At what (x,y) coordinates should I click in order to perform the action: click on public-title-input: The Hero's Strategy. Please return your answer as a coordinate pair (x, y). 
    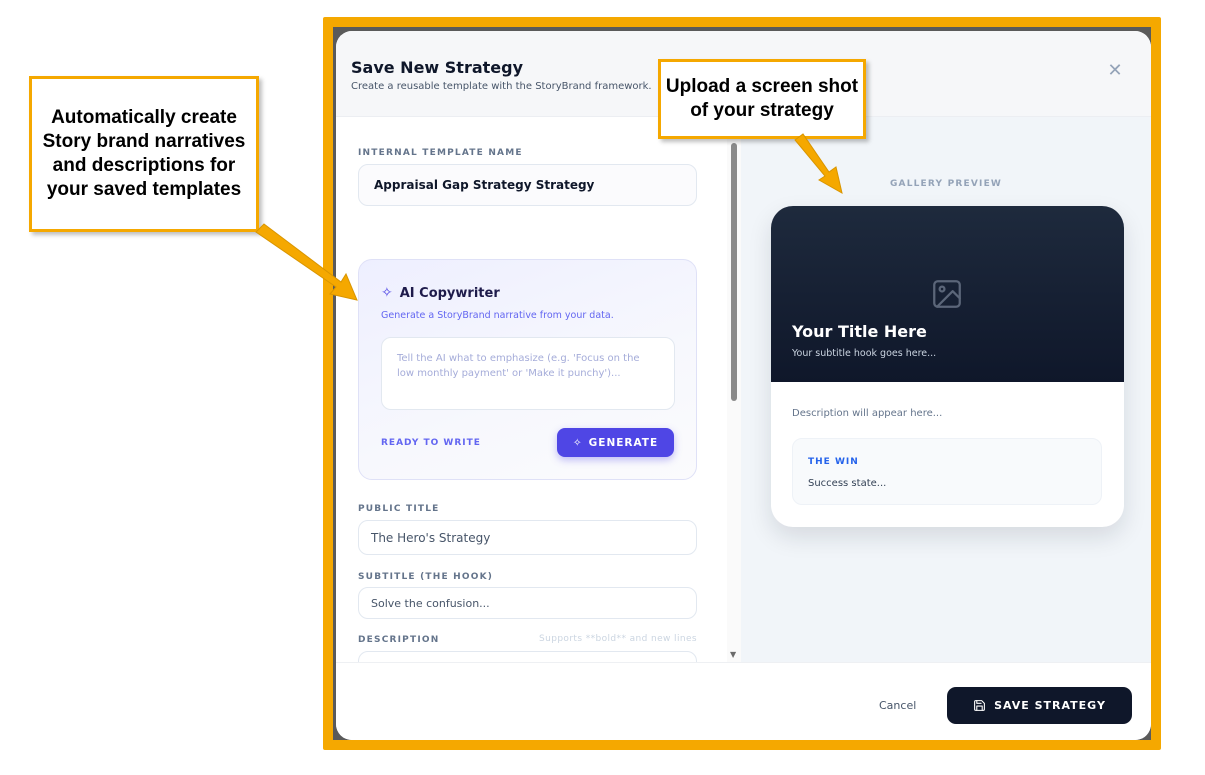
    Looking at the image, I should click on (527, 537).